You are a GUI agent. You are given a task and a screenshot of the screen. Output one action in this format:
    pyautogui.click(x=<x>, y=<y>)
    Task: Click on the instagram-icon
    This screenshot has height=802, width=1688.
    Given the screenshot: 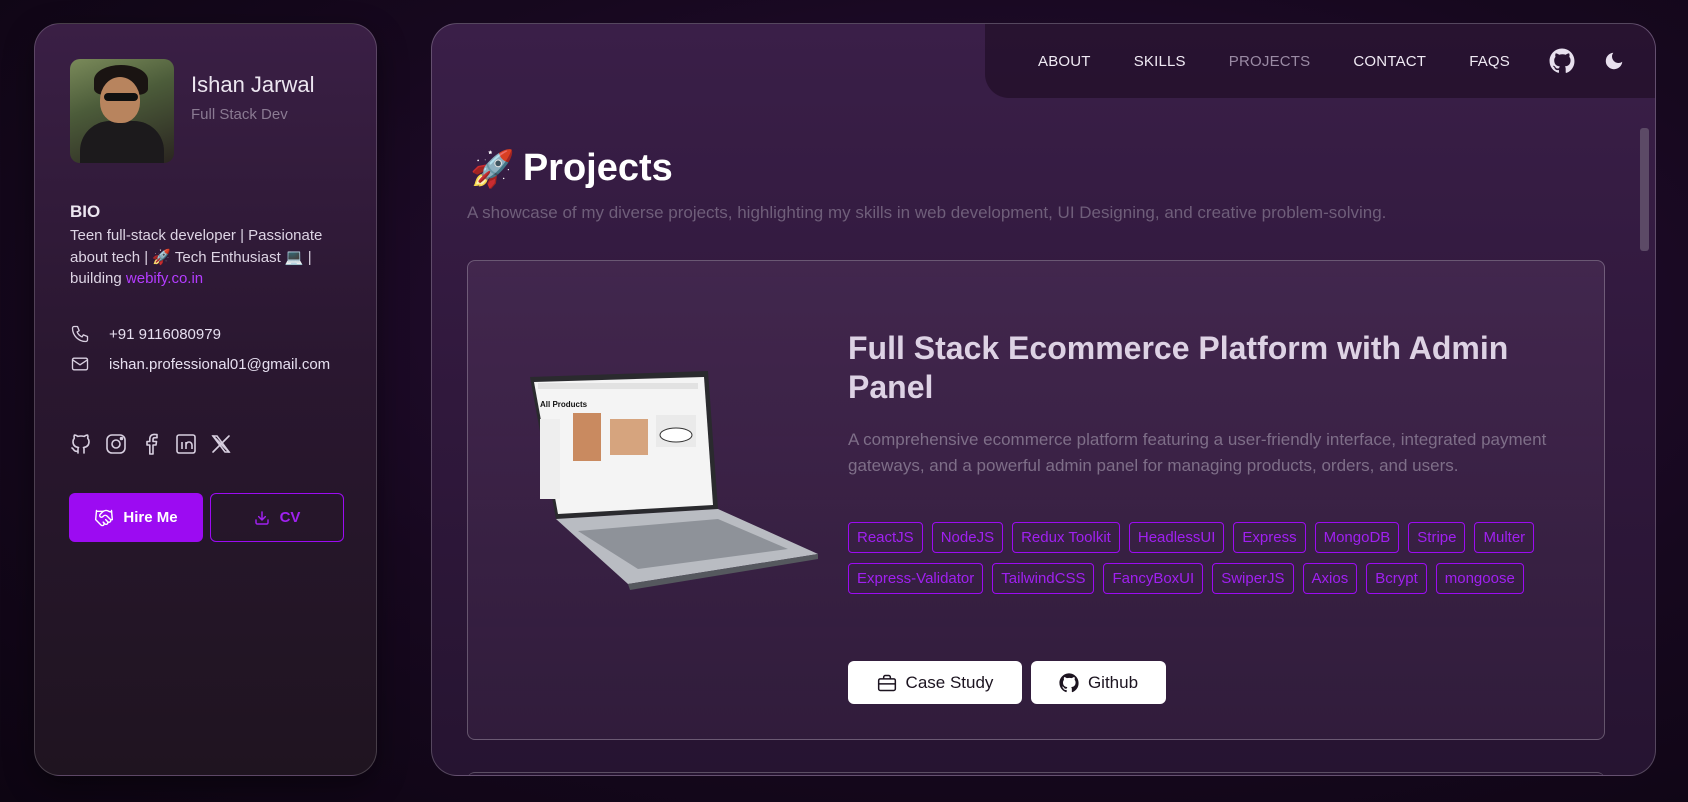 What is the action you would take?
    pyautogui.click(x=116, y=444)
    